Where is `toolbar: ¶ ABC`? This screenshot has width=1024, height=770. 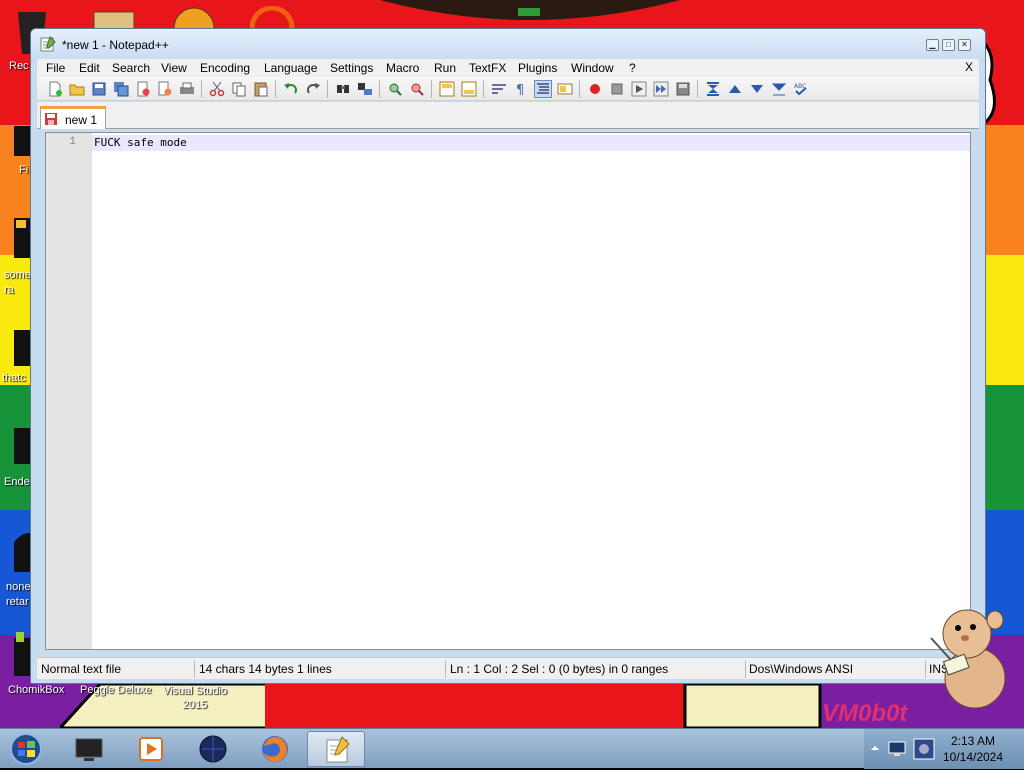 toolbar: ¶ ABC is located at coordinates (508, 89).